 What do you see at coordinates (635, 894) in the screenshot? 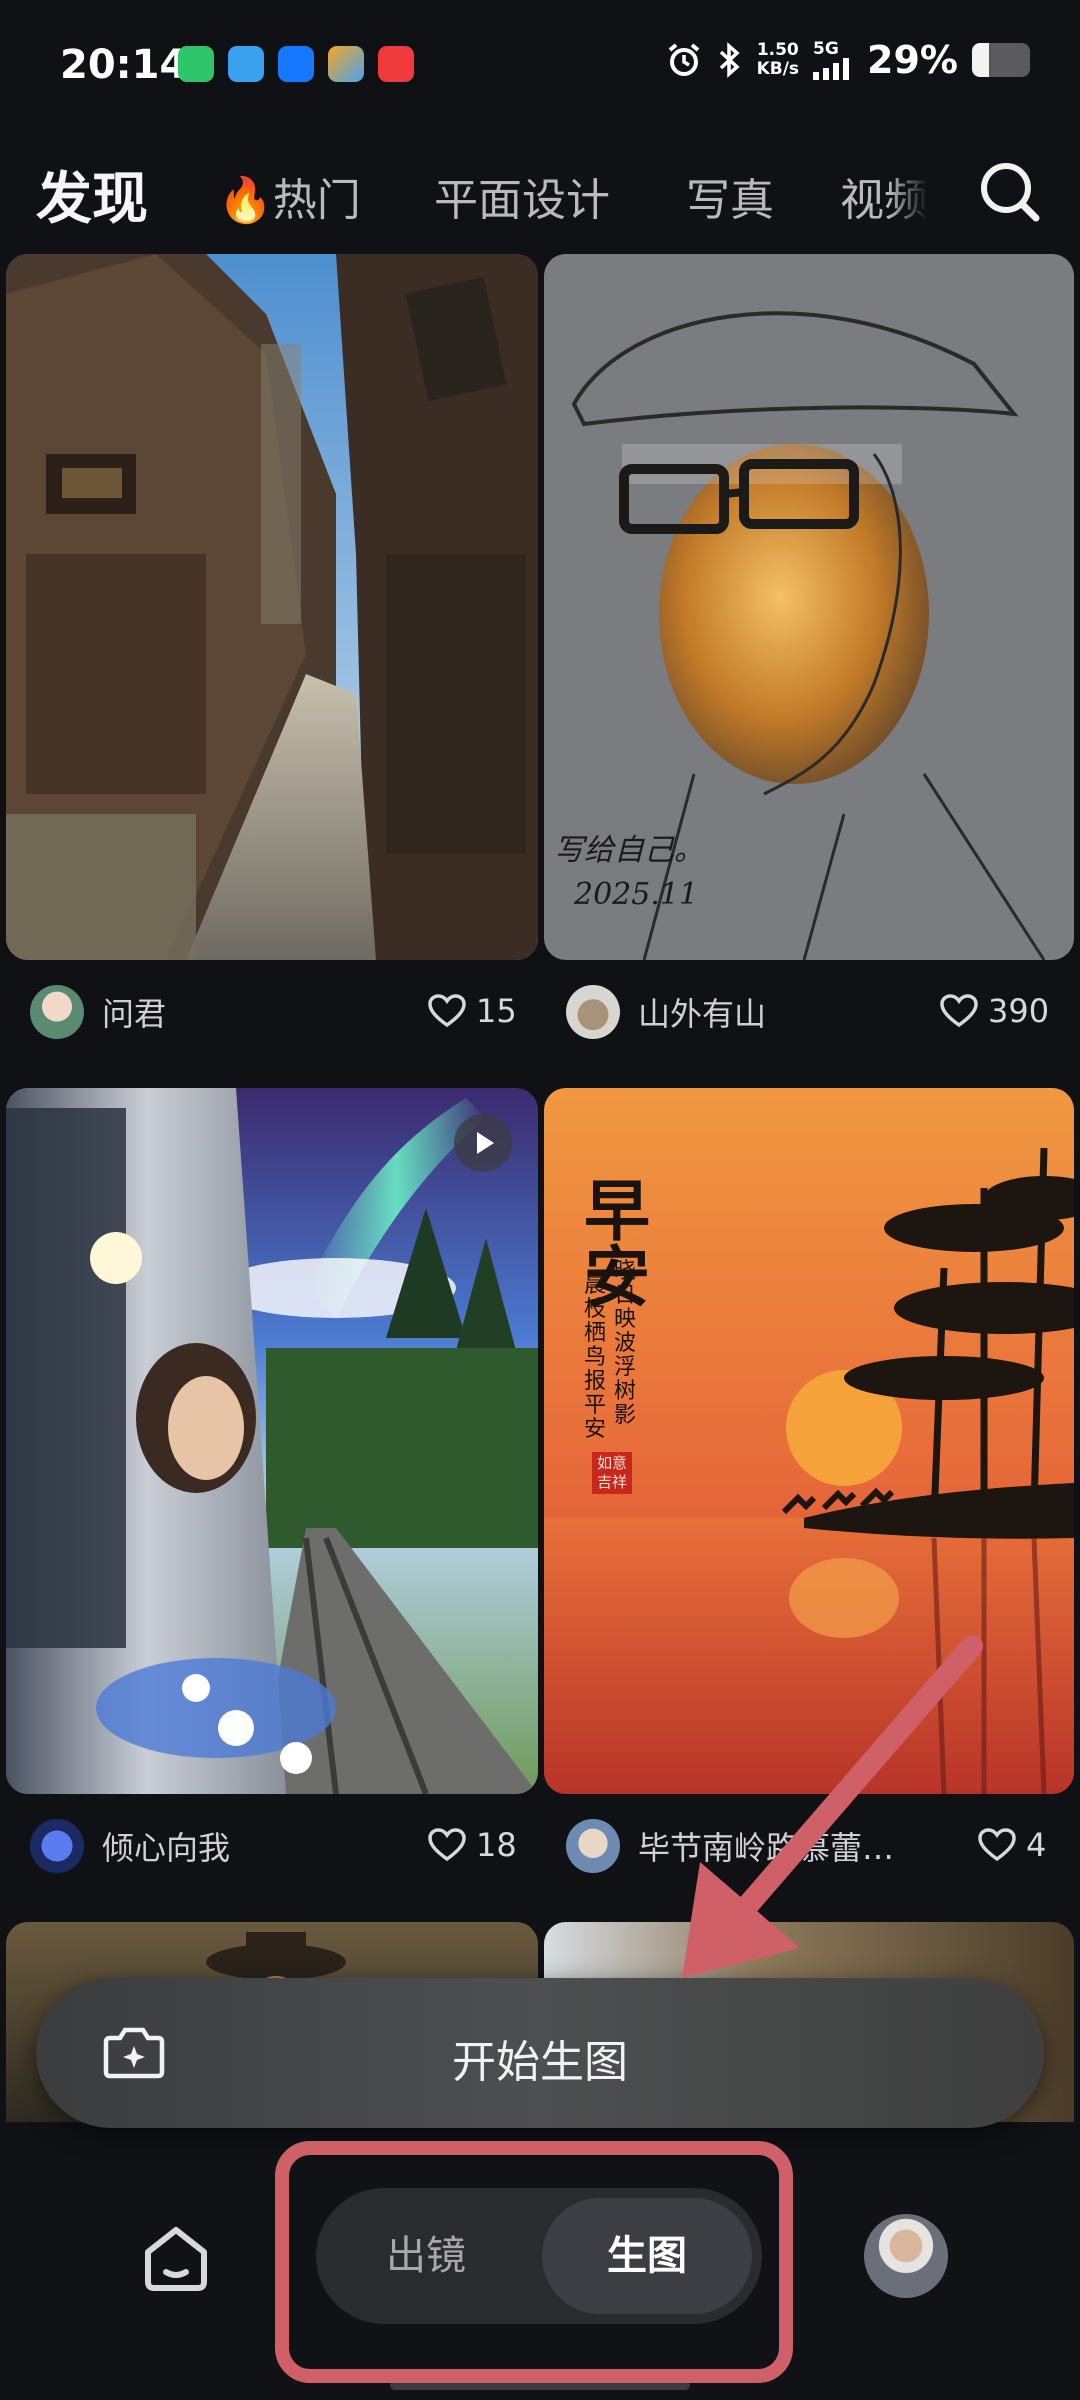
I see `sketch-signature-2: 2025.11` at bounding box center [635, 894].